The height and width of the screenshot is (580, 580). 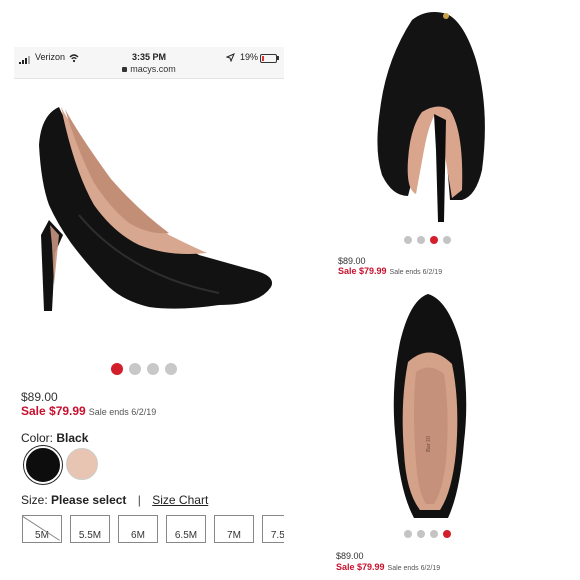 What do you see at coordinates (249, 57) in the screenshot?
I see `battery-percent: 19%` at bounding box center [249, 57].